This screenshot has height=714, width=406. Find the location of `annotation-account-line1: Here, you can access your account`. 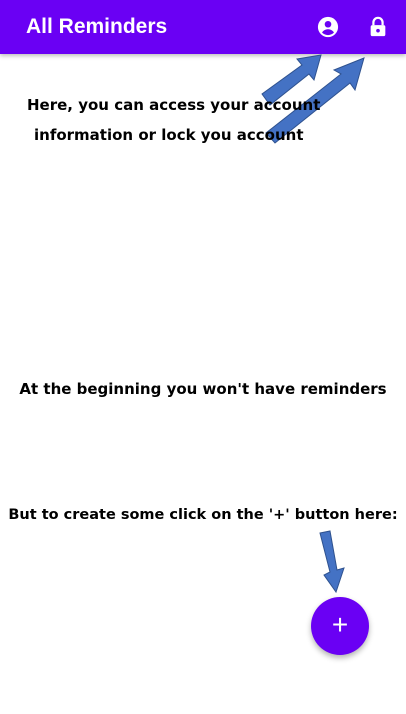

annotation-account-line1: Here, you can access your account is located at coordinates (174, 105).